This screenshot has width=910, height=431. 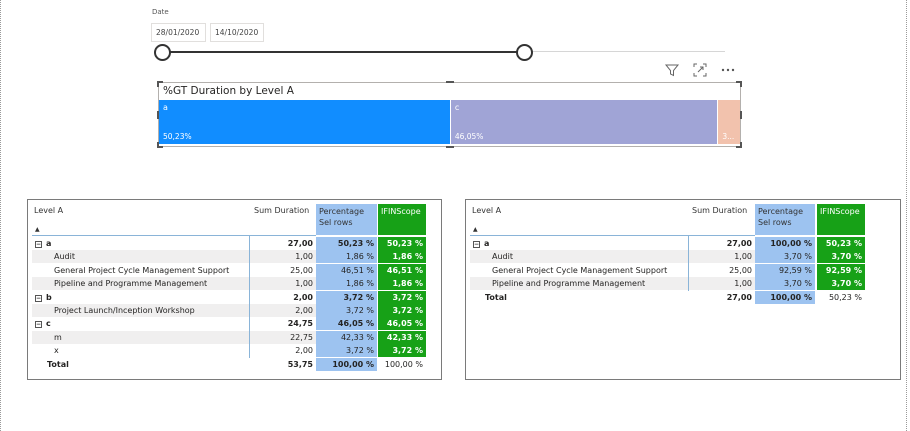 I want to click on percentage-cell: 92,59 %, so click(x=785, y=270).